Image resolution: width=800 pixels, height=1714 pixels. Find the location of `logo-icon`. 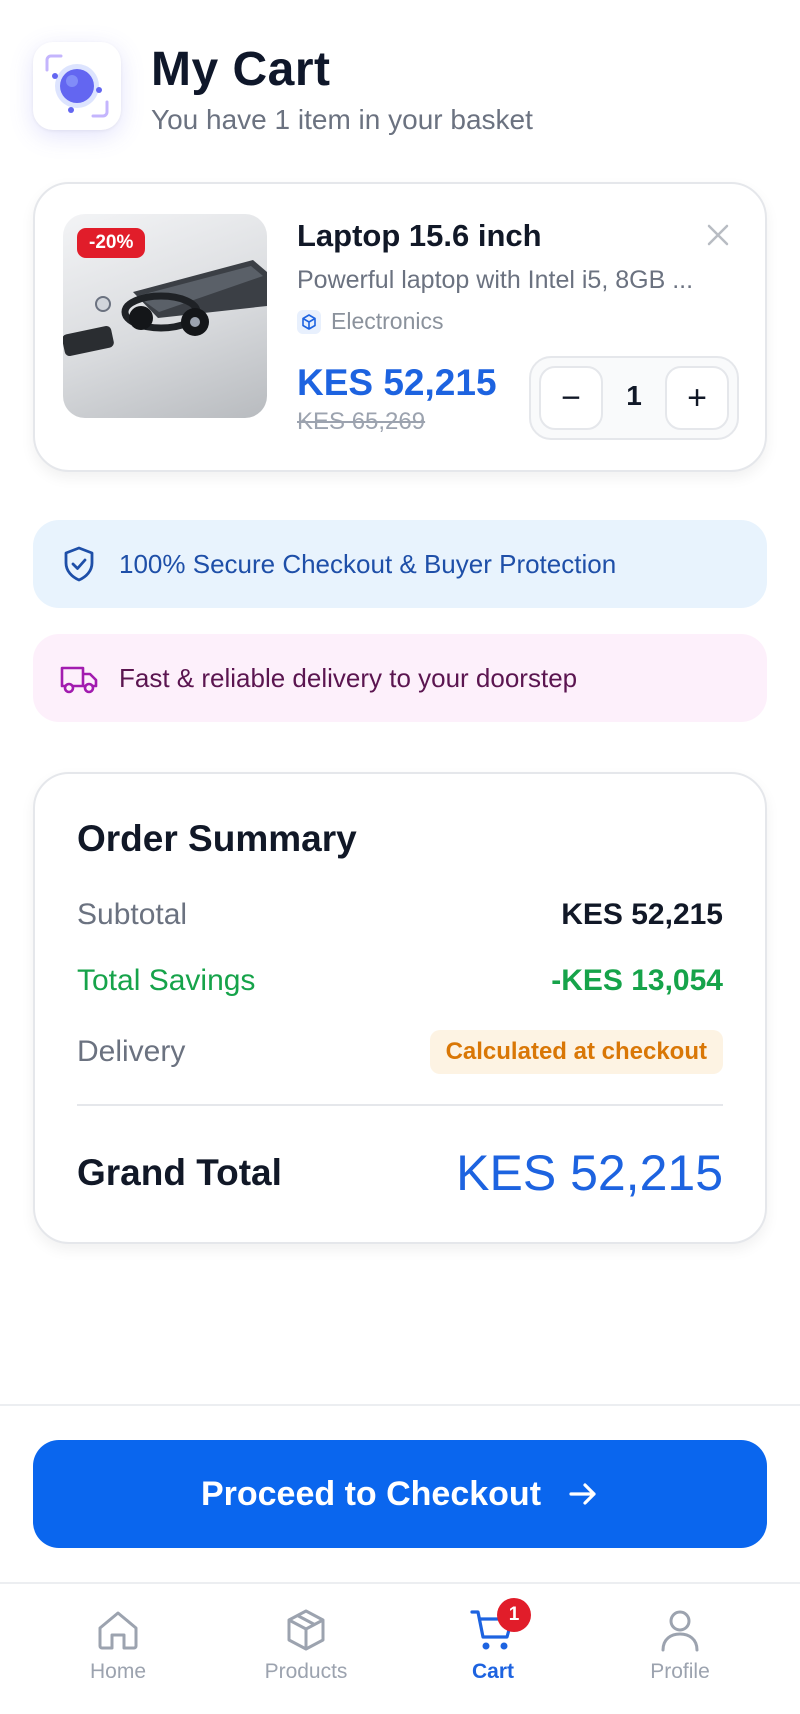

logo-icon is located at coordinates (77, 86).